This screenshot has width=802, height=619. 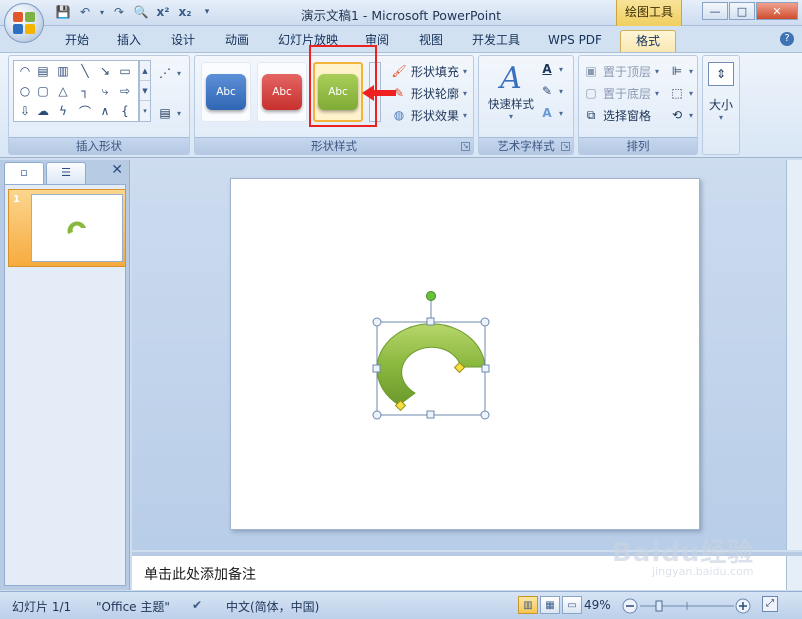 I want to click on block-arc-shape, so click(x=431, y=364).